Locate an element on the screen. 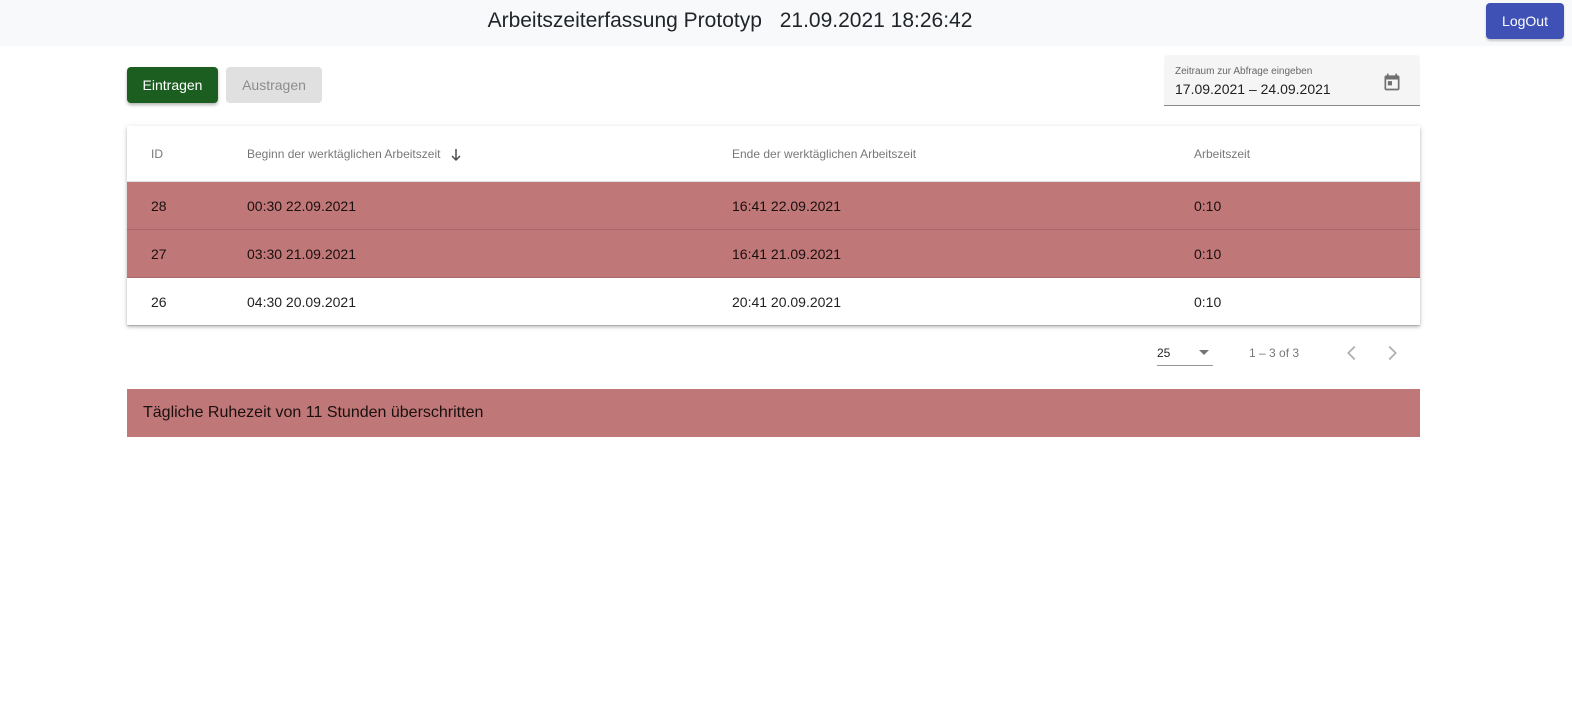 This screenshot has height=728, width=1572. page-range-label: 1 – 3 of 3 is located at coordinates (1274, 353).